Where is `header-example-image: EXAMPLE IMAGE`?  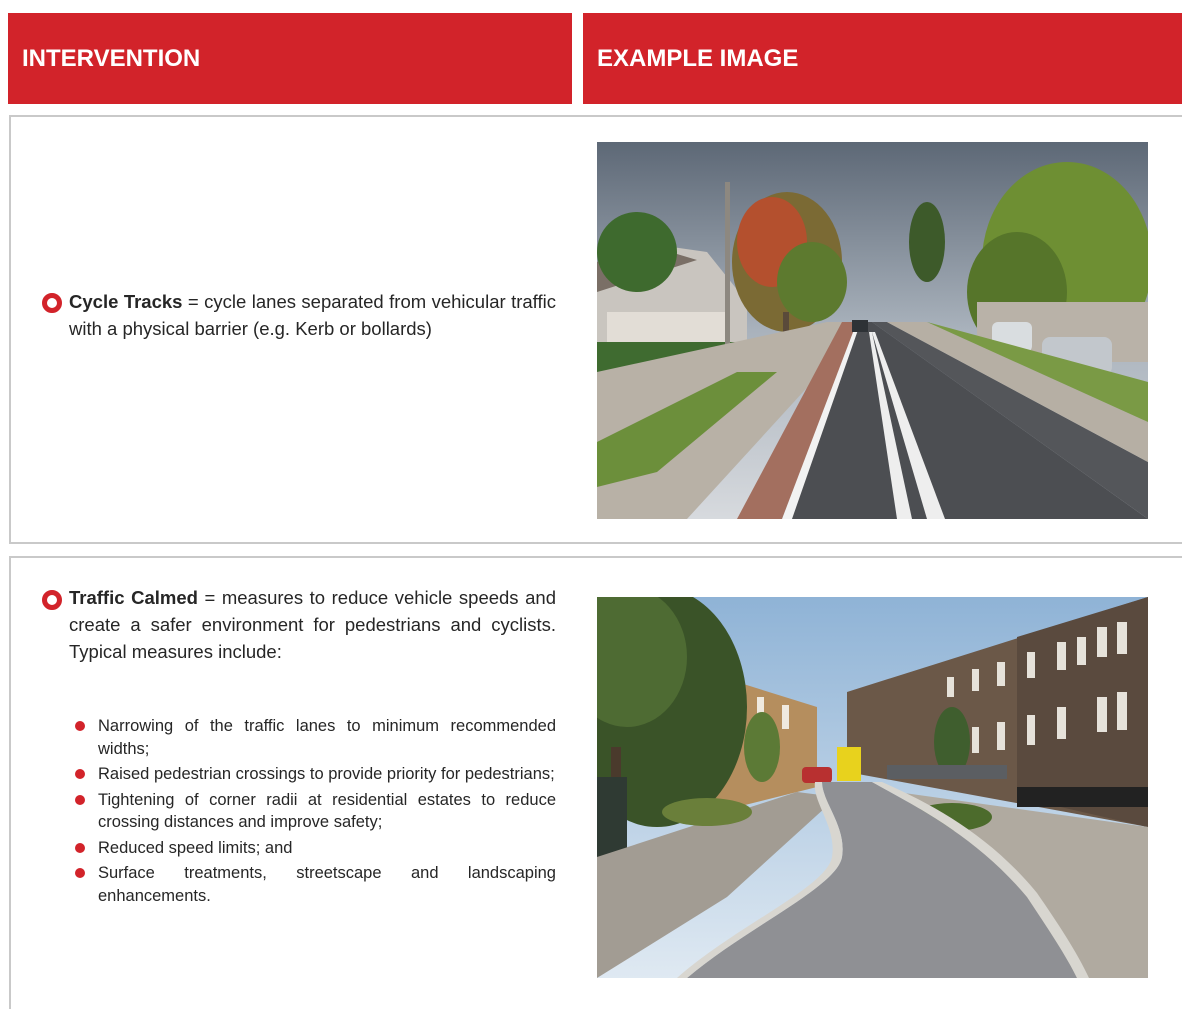
header-example-image: EXAMPLE IMAGE is located at coordinates (882, 58).